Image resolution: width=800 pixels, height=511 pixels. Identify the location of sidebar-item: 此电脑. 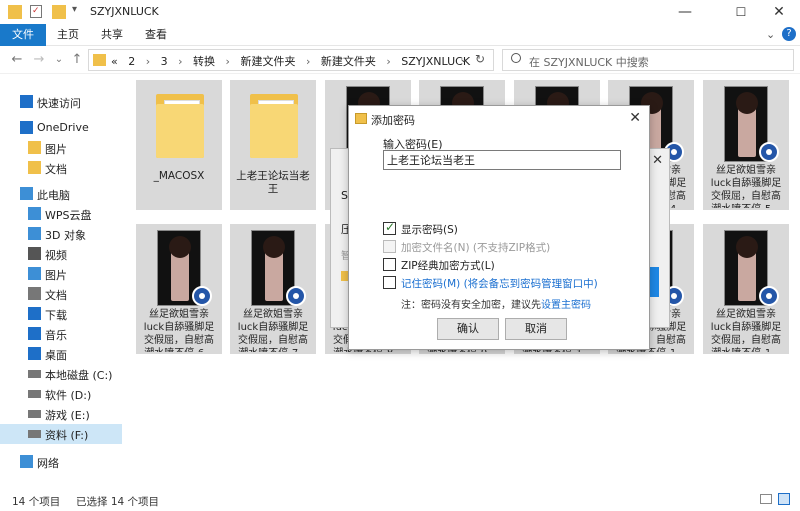
(61, 194).